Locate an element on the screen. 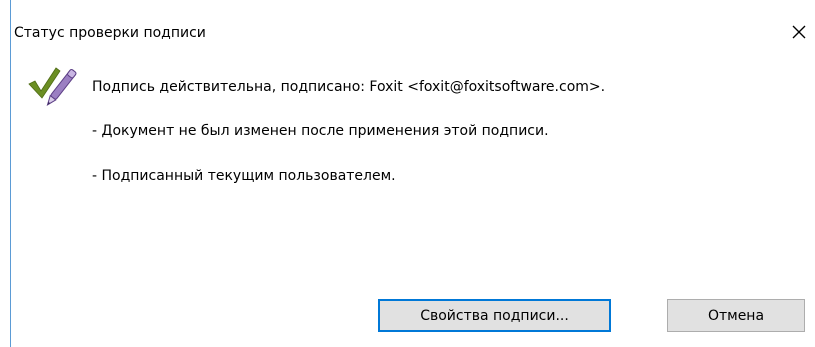 This screenshot has width=815, height=347. signed-by-current-user-message: - Подписанный текущим пользователем. is located at coordinates (244, 176).